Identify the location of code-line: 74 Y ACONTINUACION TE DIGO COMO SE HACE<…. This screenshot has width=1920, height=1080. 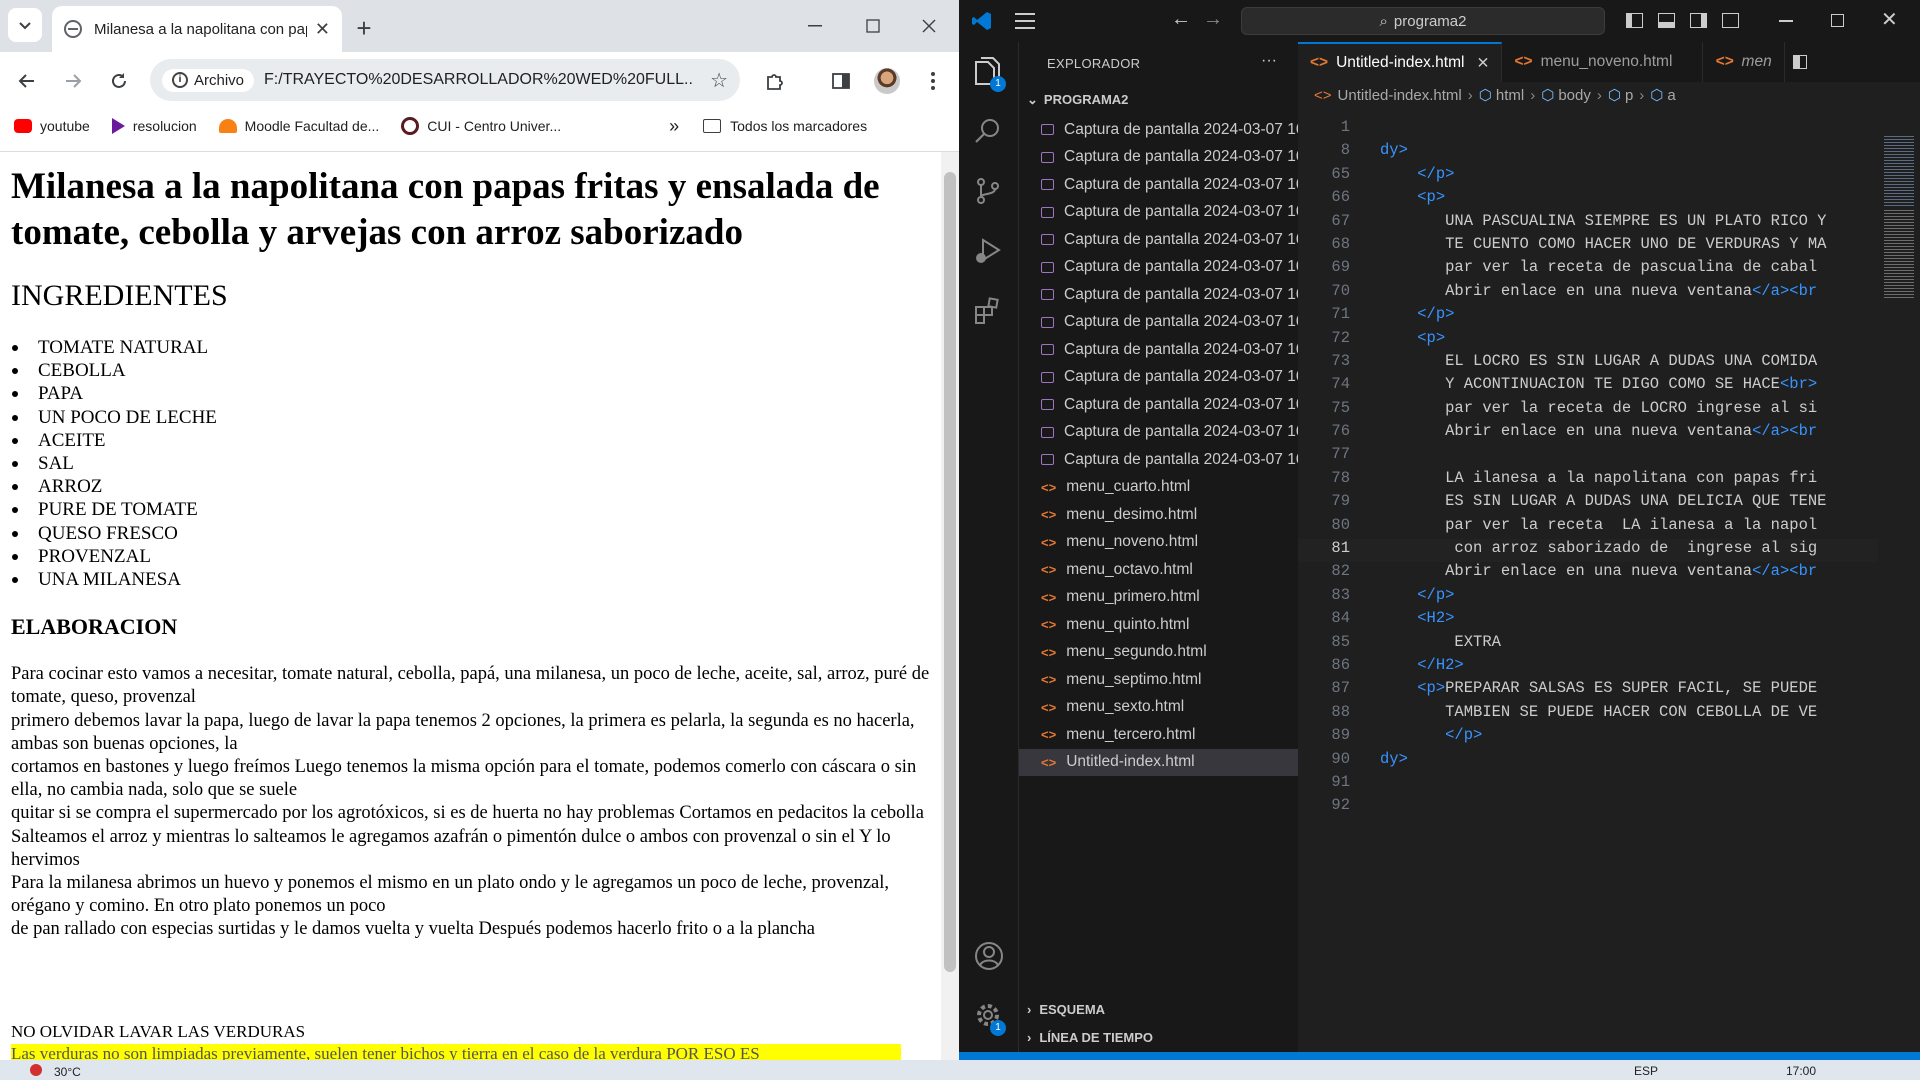
(1588, 386).